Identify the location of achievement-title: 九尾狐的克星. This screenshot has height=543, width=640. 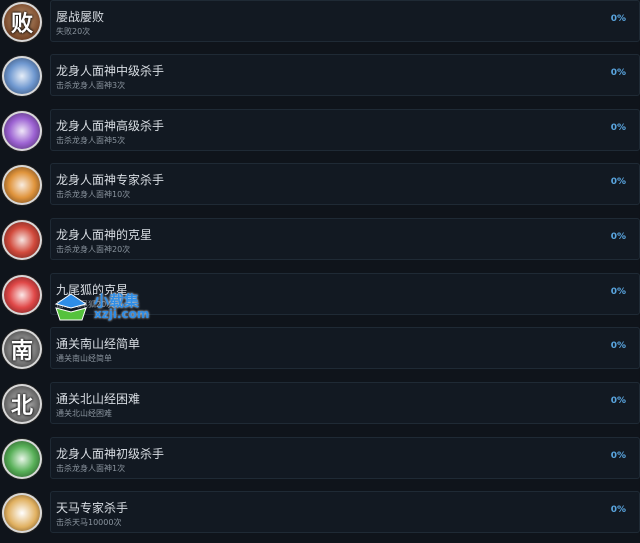
(92, 290).